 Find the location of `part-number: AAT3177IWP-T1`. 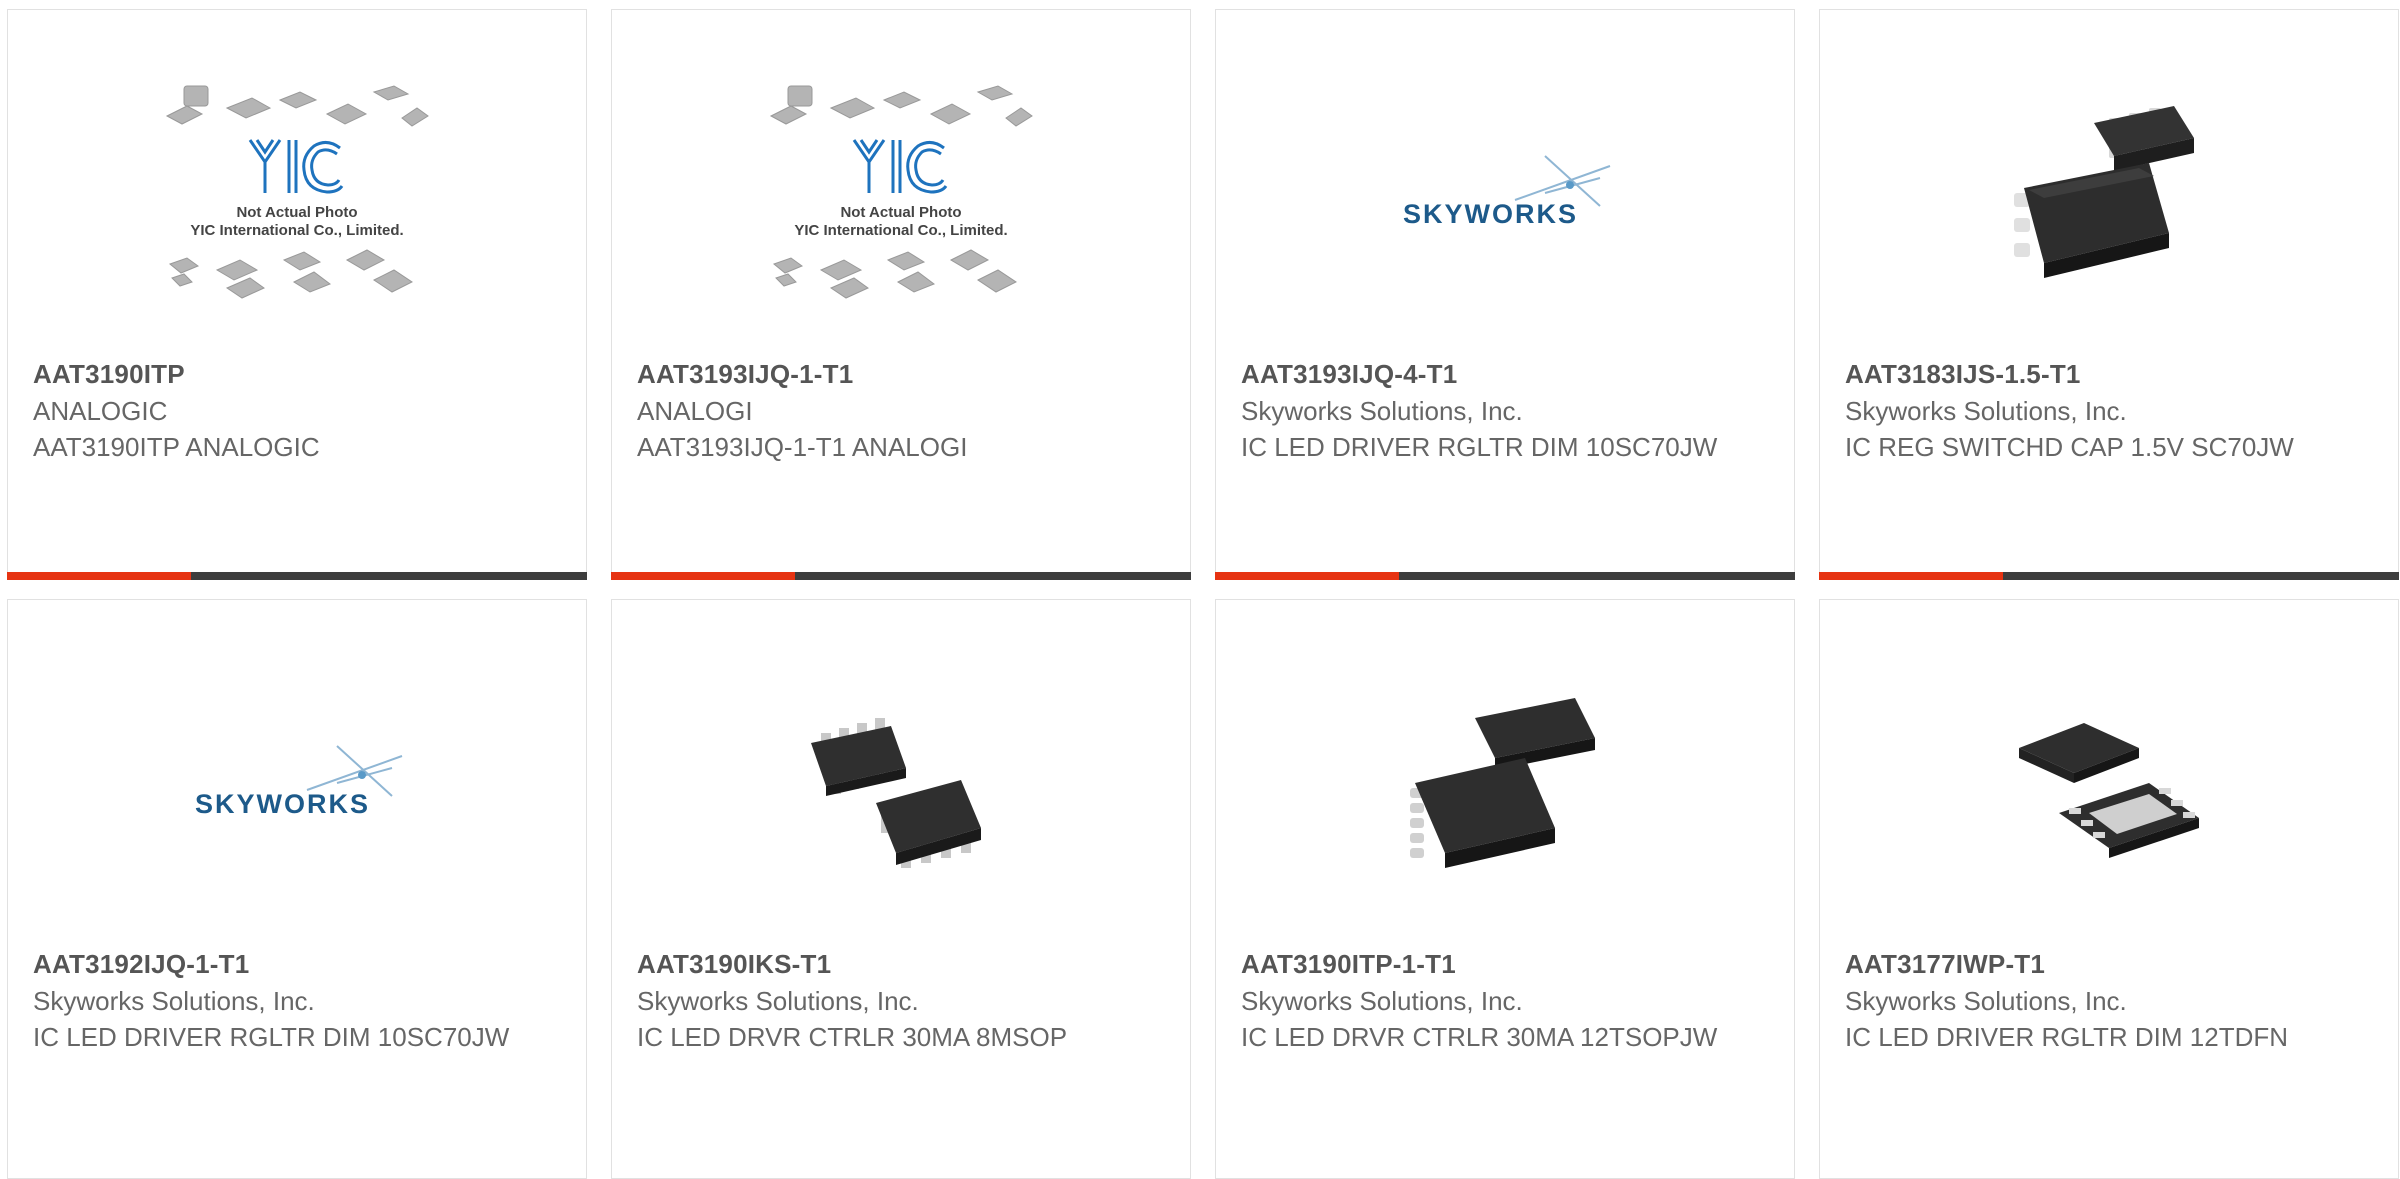

part-number: AAT3177IWP-T1 is located at coordinates (2111, 964).